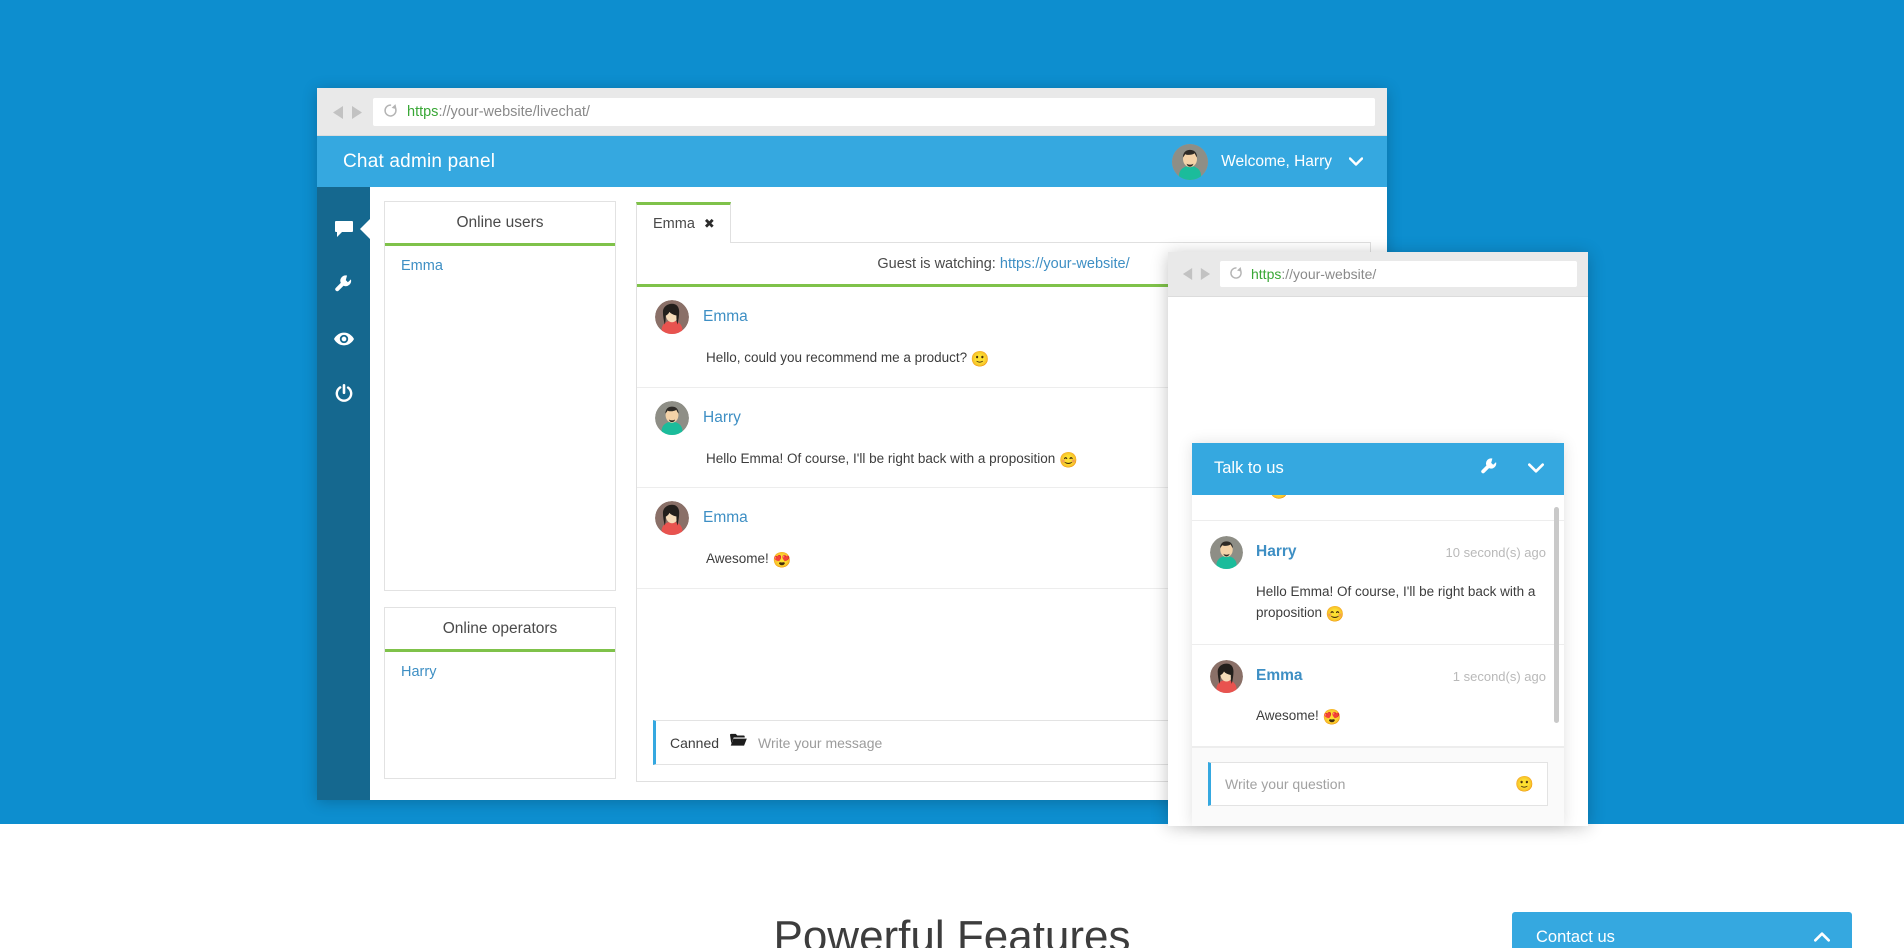  I want to click on widget-composer-area: Write your question 🙂, so click(1378, 786).